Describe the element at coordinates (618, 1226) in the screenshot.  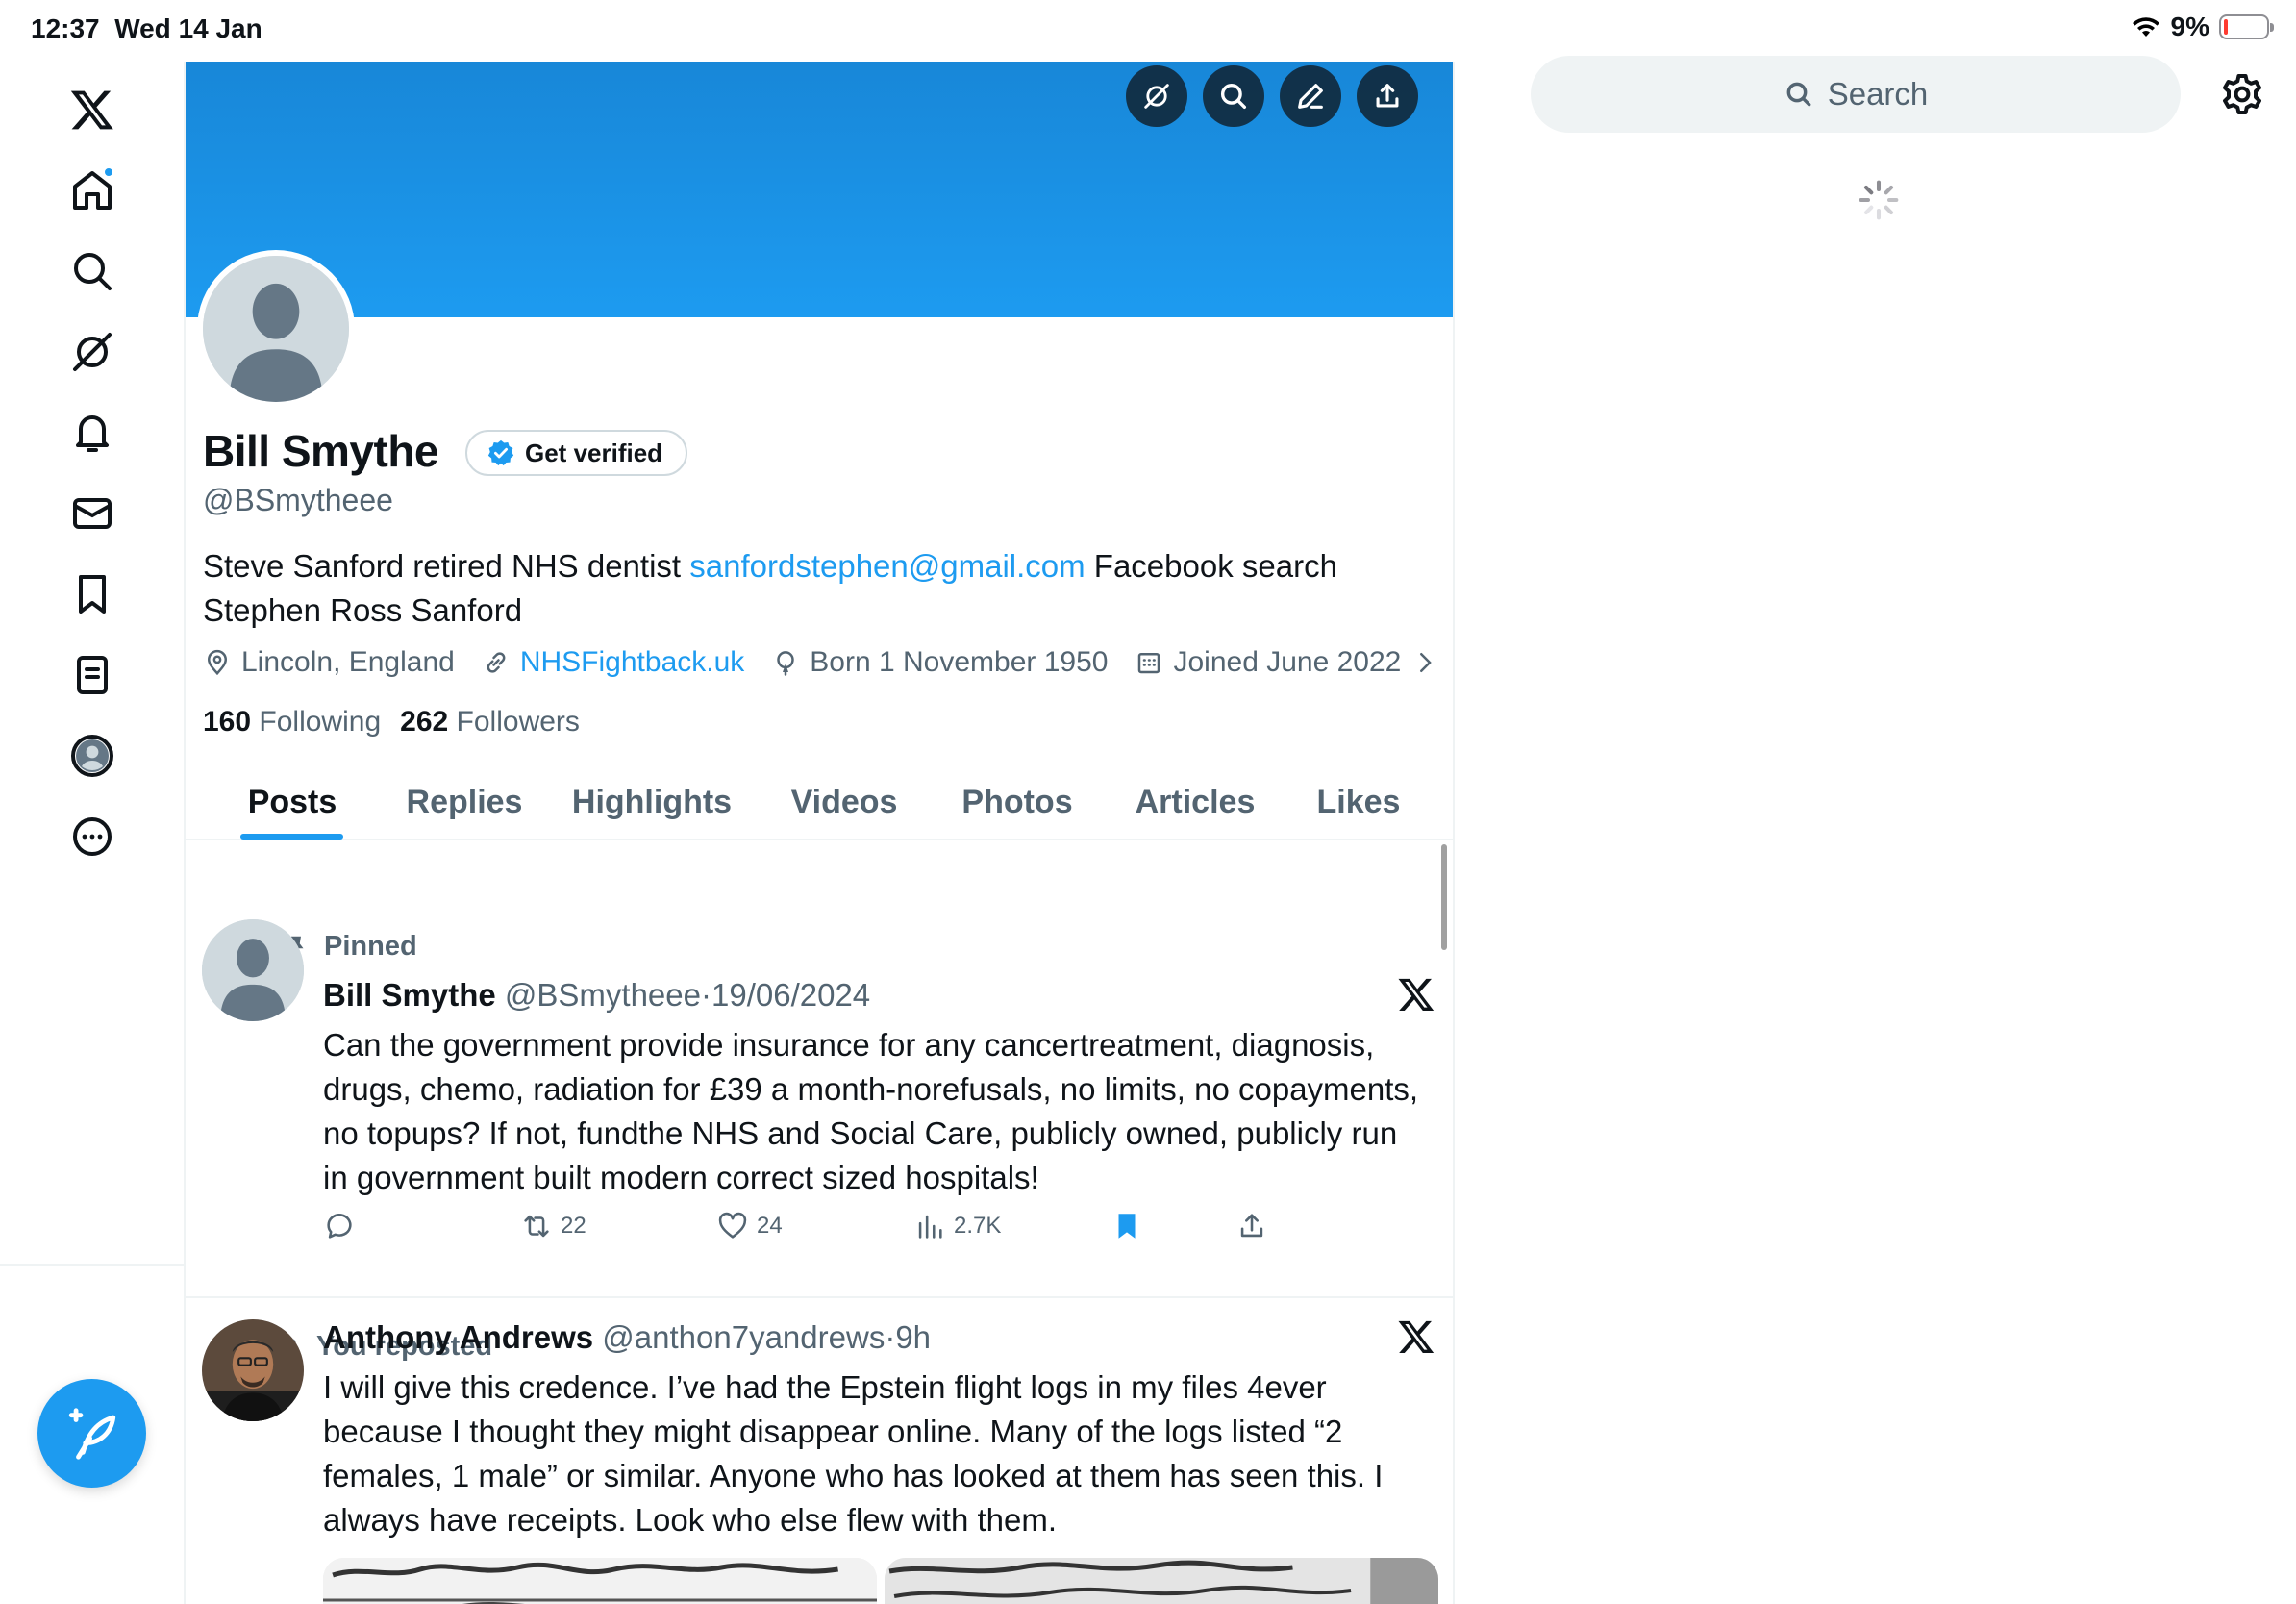
I see `retweet-button: 22` at that location.